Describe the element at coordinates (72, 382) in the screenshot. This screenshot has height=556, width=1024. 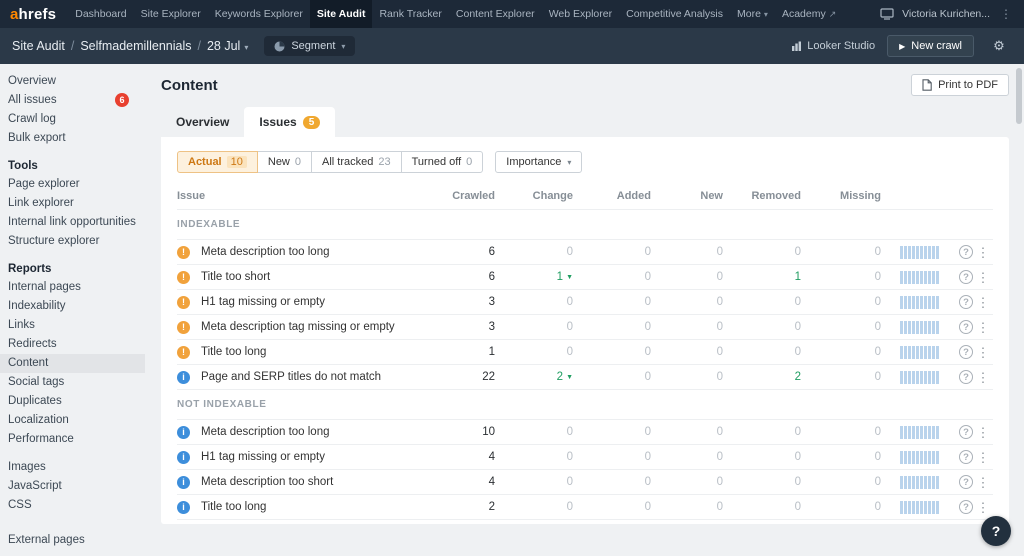
I see `sidebar-item-social-tags: Social tags` at that location.